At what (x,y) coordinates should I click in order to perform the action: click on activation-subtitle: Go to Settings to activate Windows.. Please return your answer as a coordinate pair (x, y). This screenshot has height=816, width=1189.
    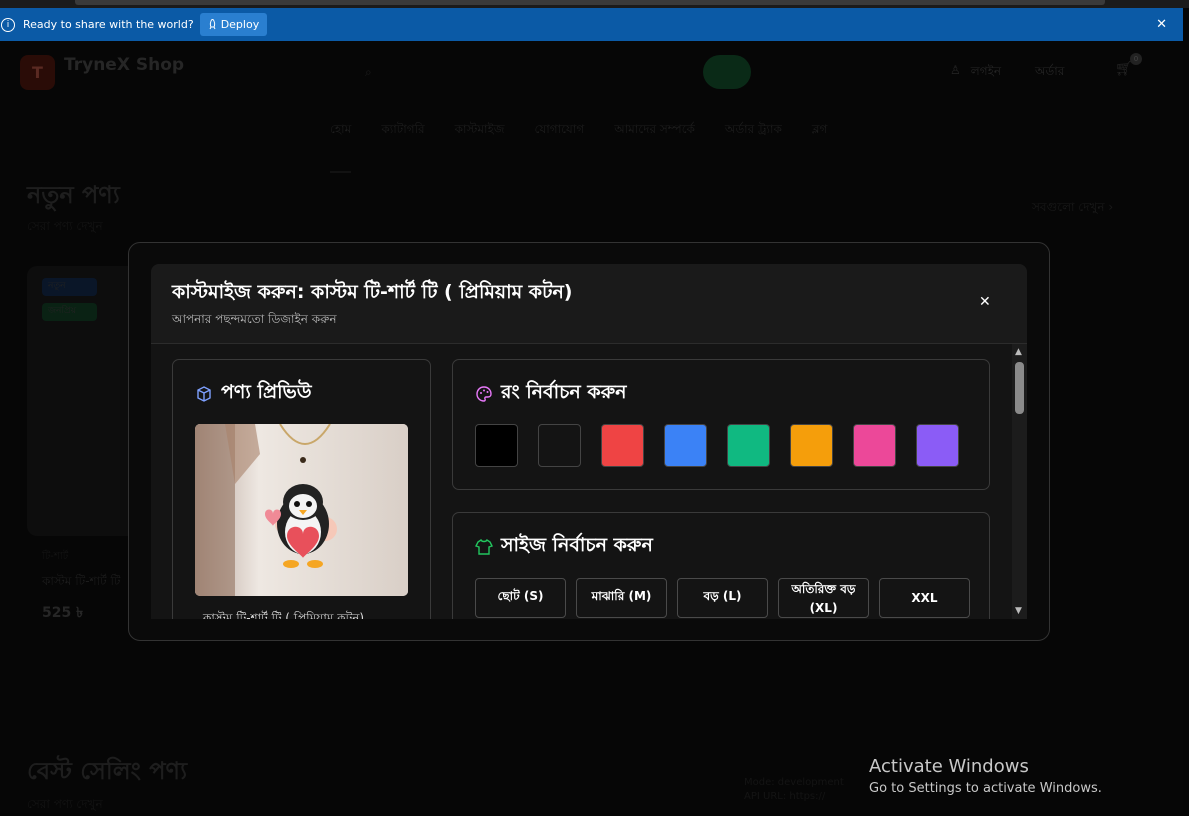
    Looking at the image, I should click on (985, 788).